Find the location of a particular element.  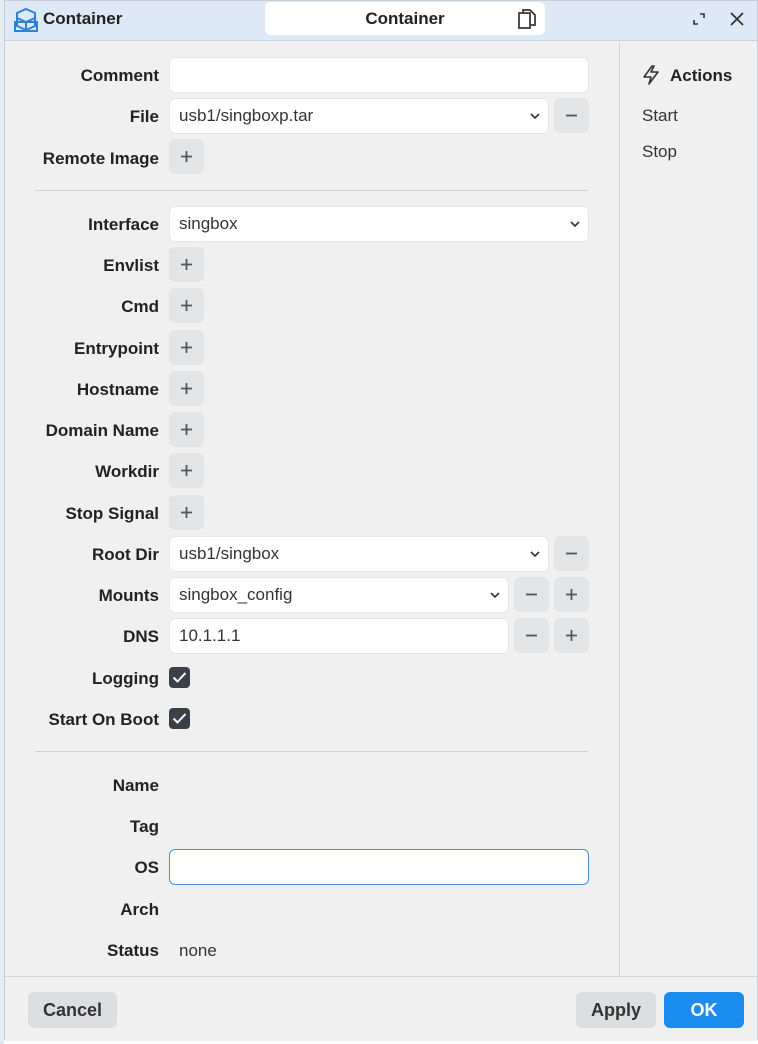

envlist-add-button is located at coordinates (186, 264).